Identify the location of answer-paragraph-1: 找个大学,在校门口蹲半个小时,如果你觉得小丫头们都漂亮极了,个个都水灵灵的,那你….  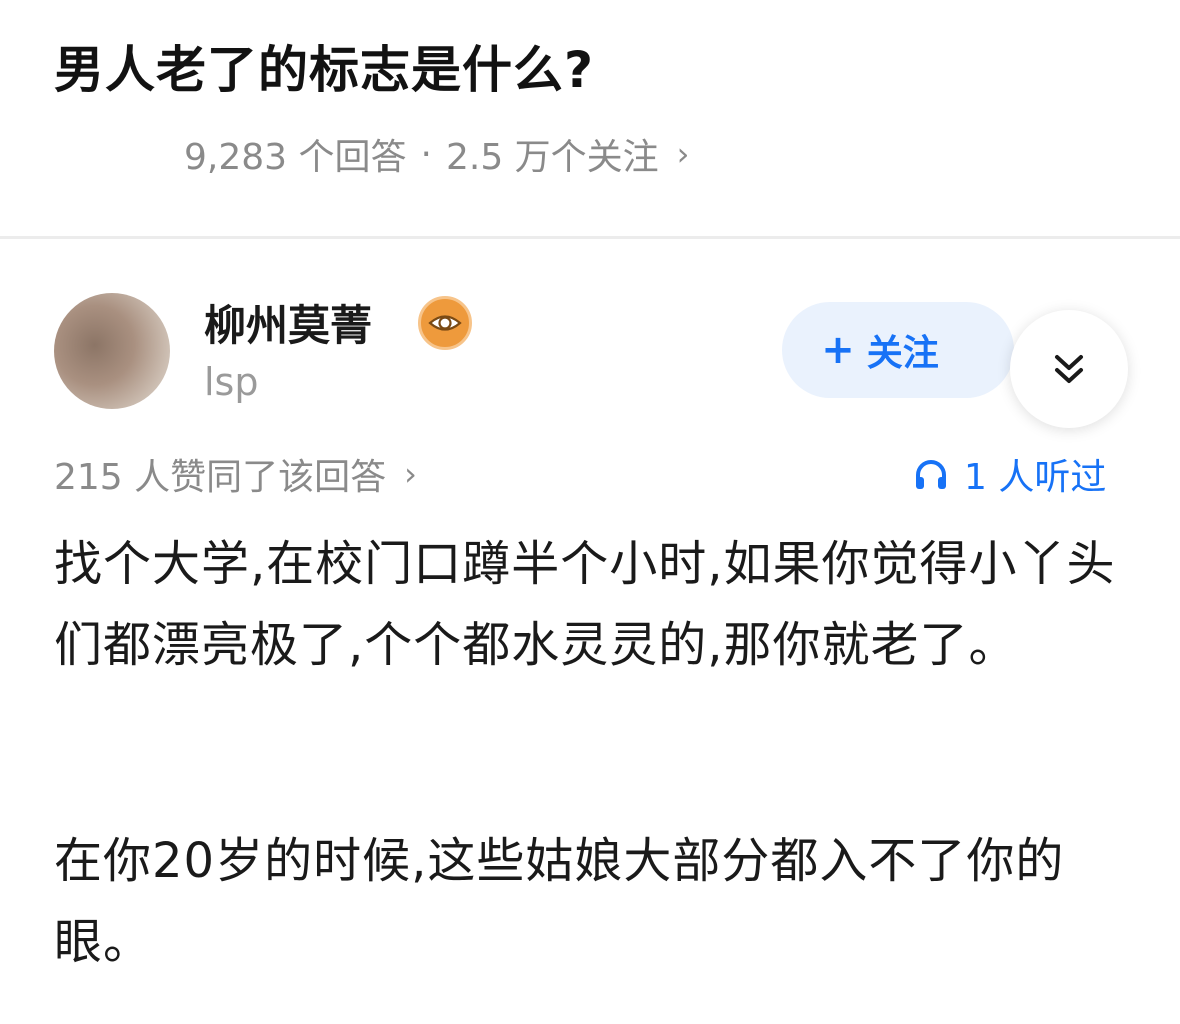
(585, 604).